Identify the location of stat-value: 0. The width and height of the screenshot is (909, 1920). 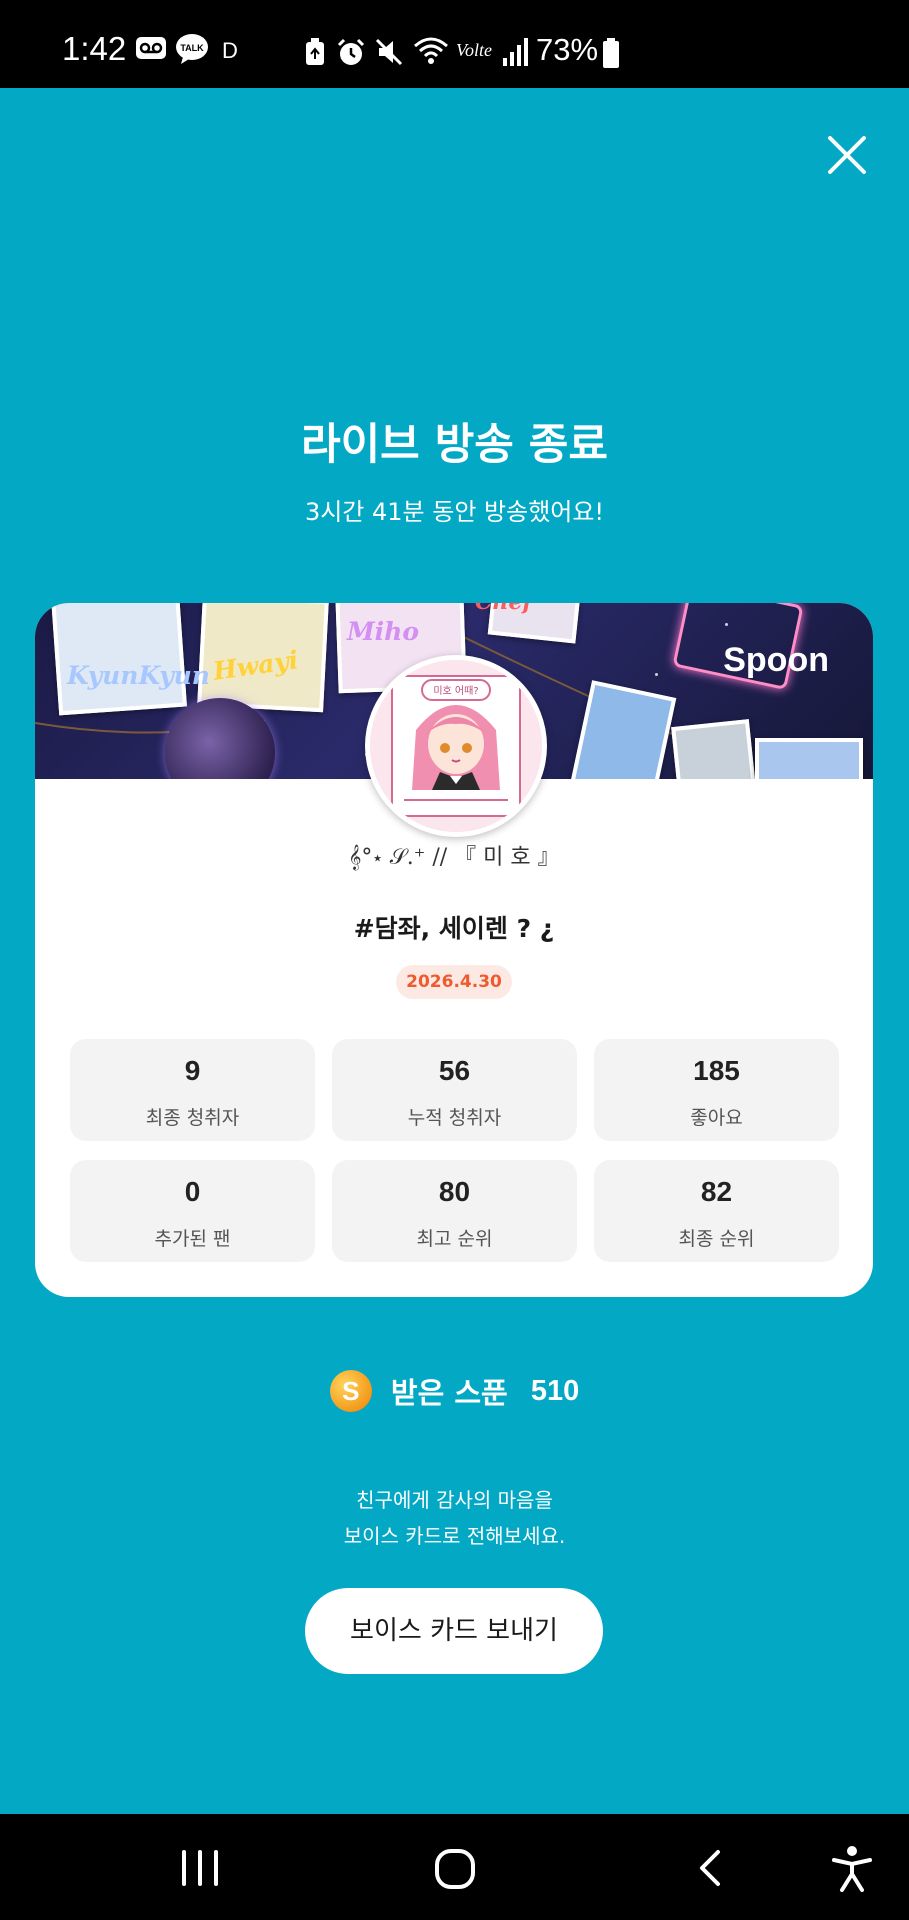
(192, 1191).